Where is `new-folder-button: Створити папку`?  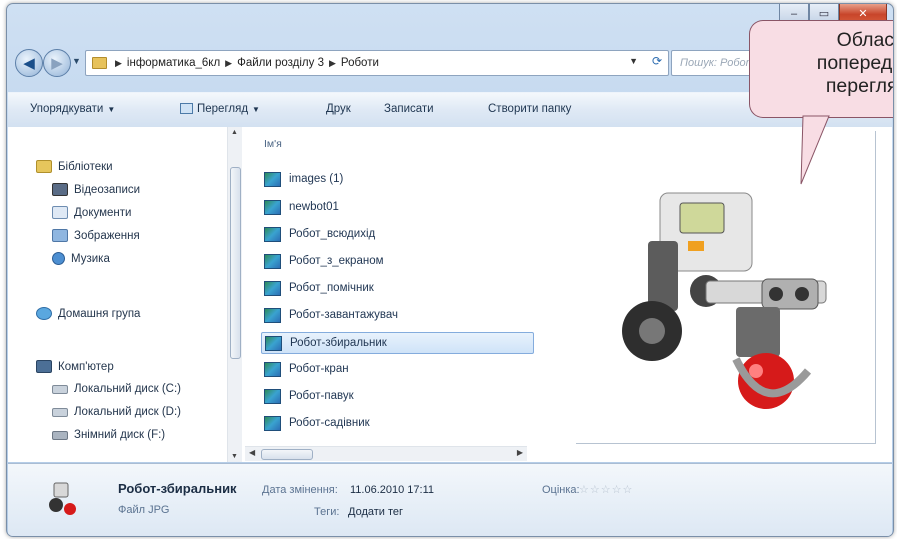
new-folder-button: Створити папку is located at coordinates (529, 109).